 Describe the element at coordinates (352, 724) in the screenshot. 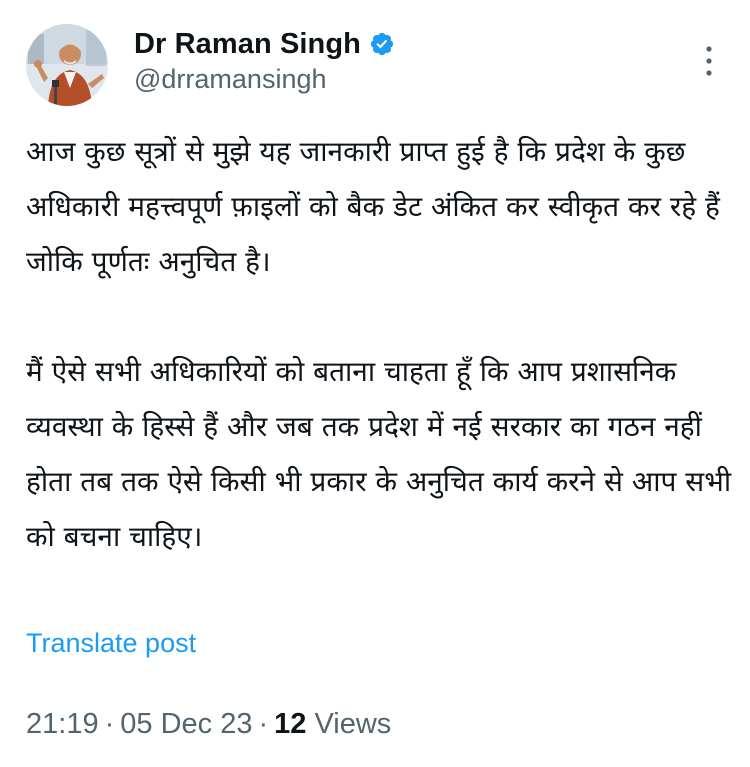

I see `views-label: Views` at that location.